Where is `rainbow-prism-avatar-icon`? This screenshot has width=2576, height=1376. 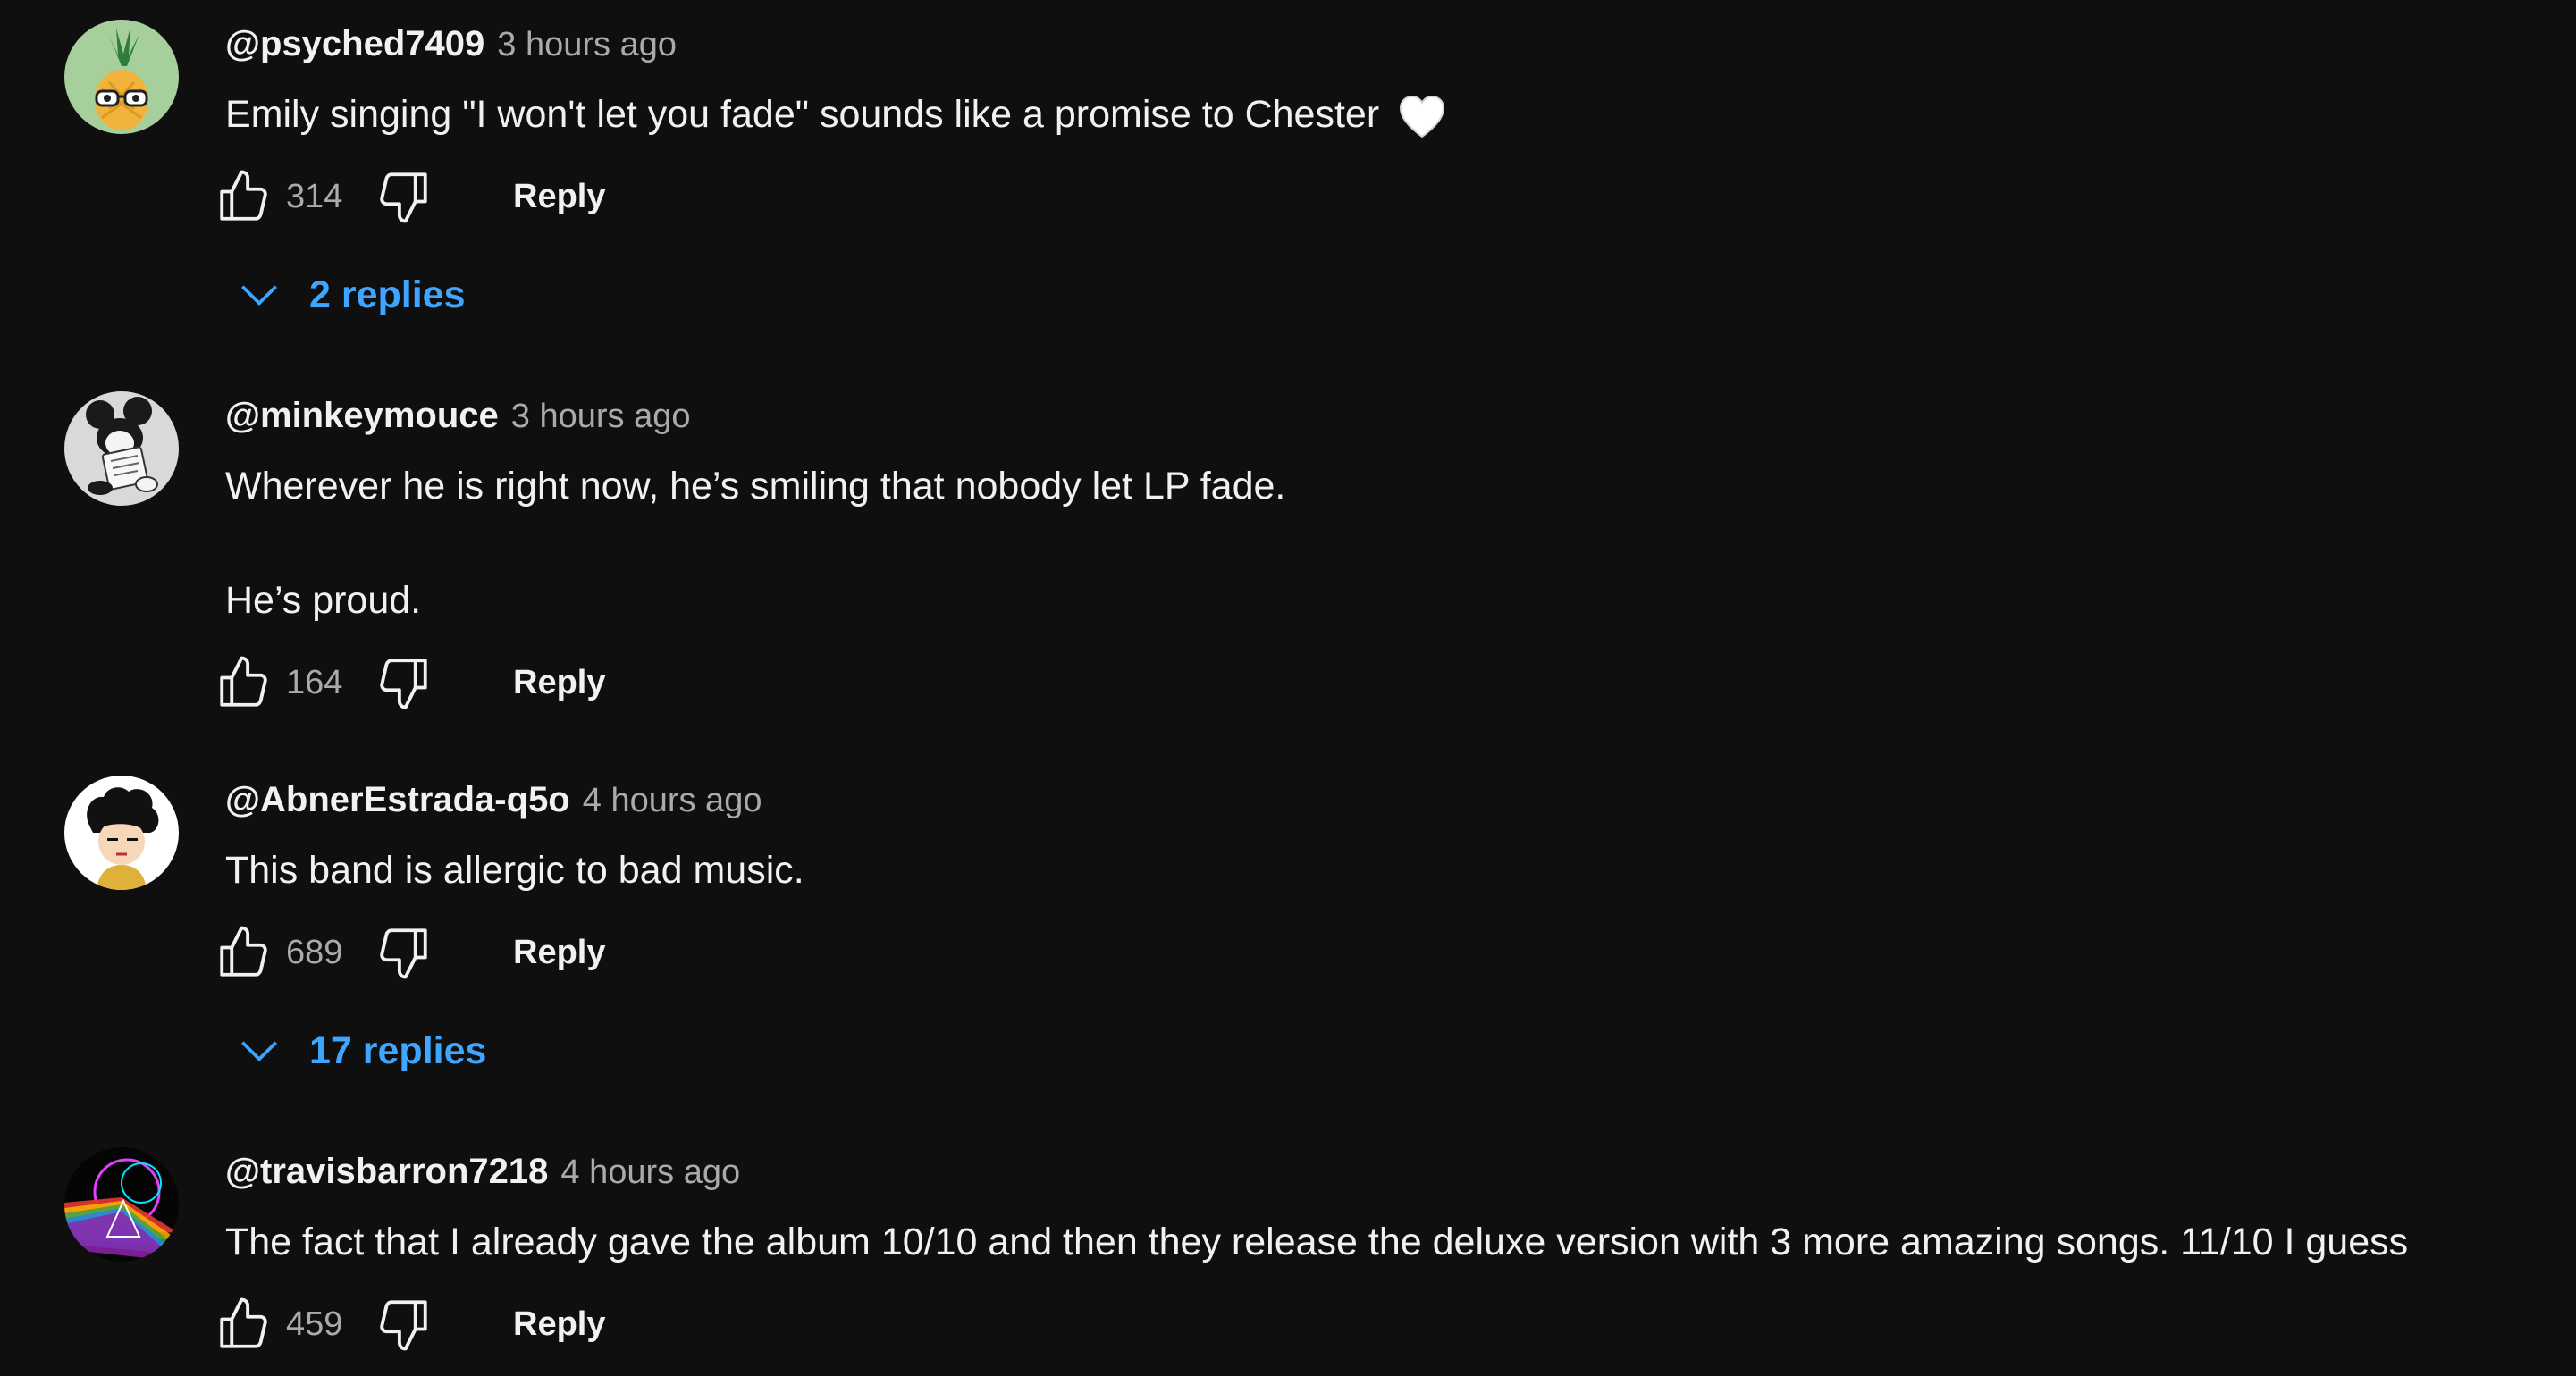
rainbow-prism-avatar-icon is located at coordinates (122, 1204).